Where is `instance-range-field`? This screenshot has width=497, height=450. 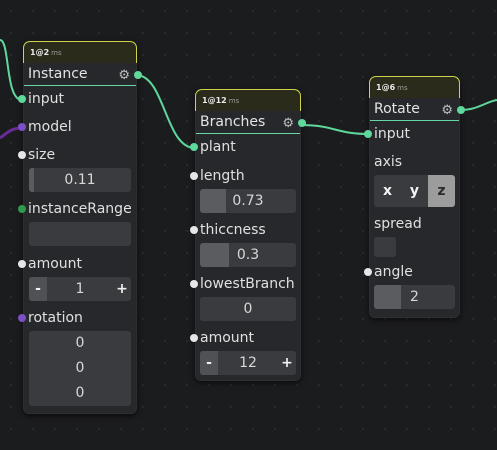
instance-range-field is located at coordinates (80, 234).